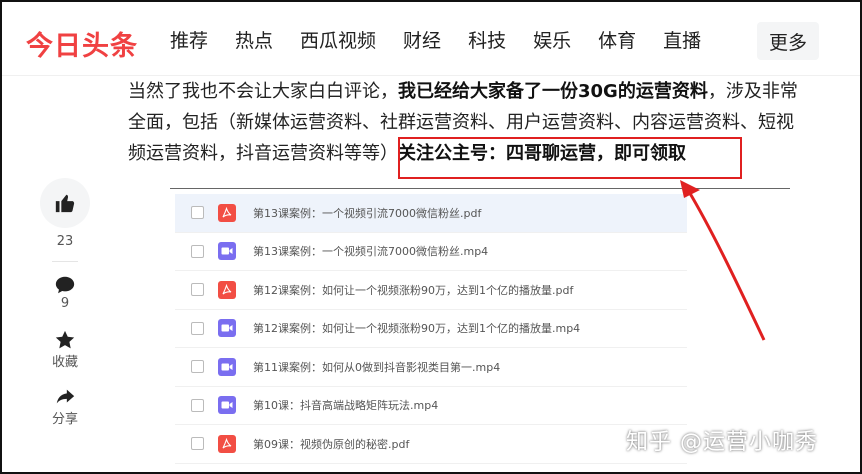 The height and width of the screenshot is (474, 862). Describe the element at coordinates (722, 442) in the screenshot. I see `zhihu-watermark: 知乎 @运营小咖秀` at that location.